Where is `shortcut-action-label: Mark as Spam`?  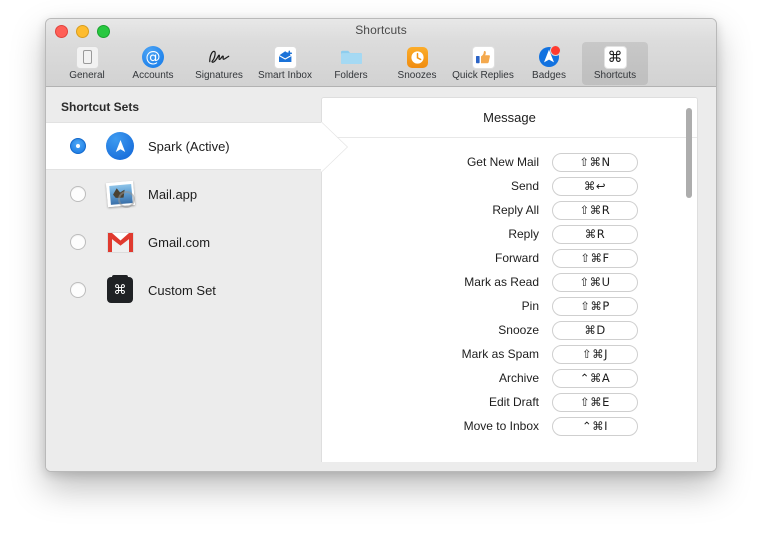
shortcut-action-label: Mark as Spam is located at coordinates (500, 354).